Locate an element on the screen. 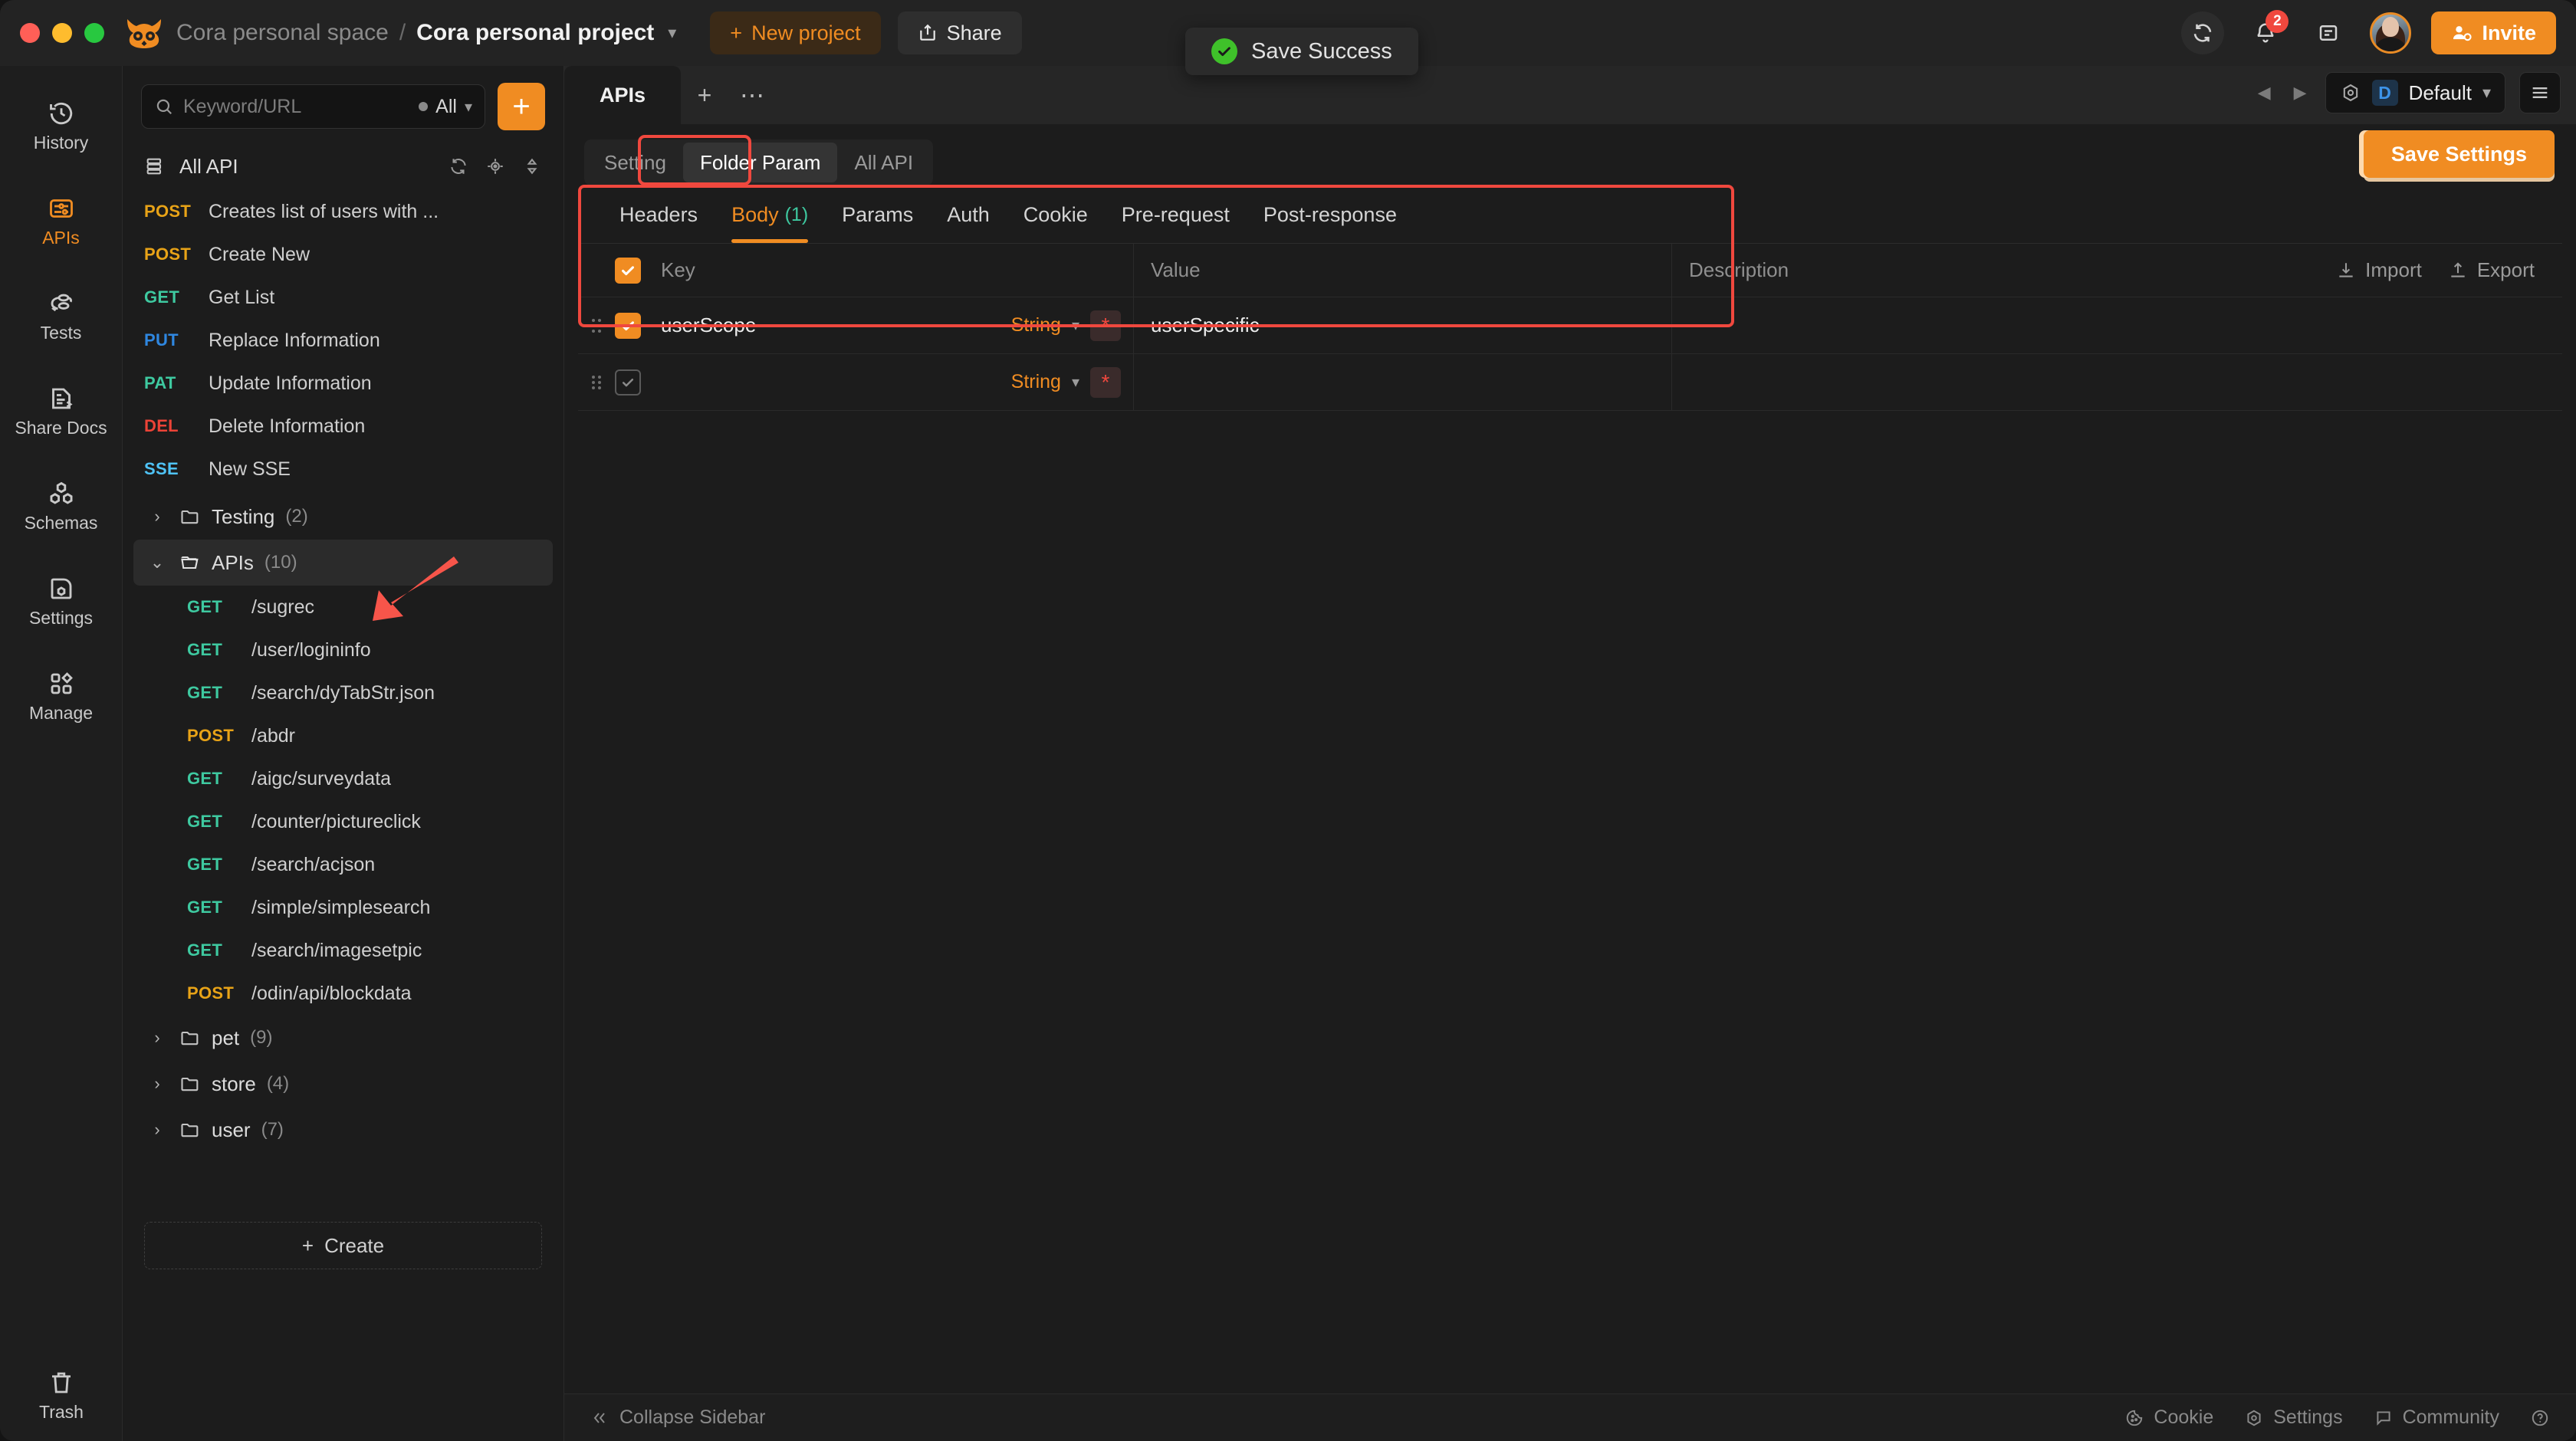 This screenshot has width=2576, height=1441. sidebar-item-settings: Settings is located at coordinates (62, 601).